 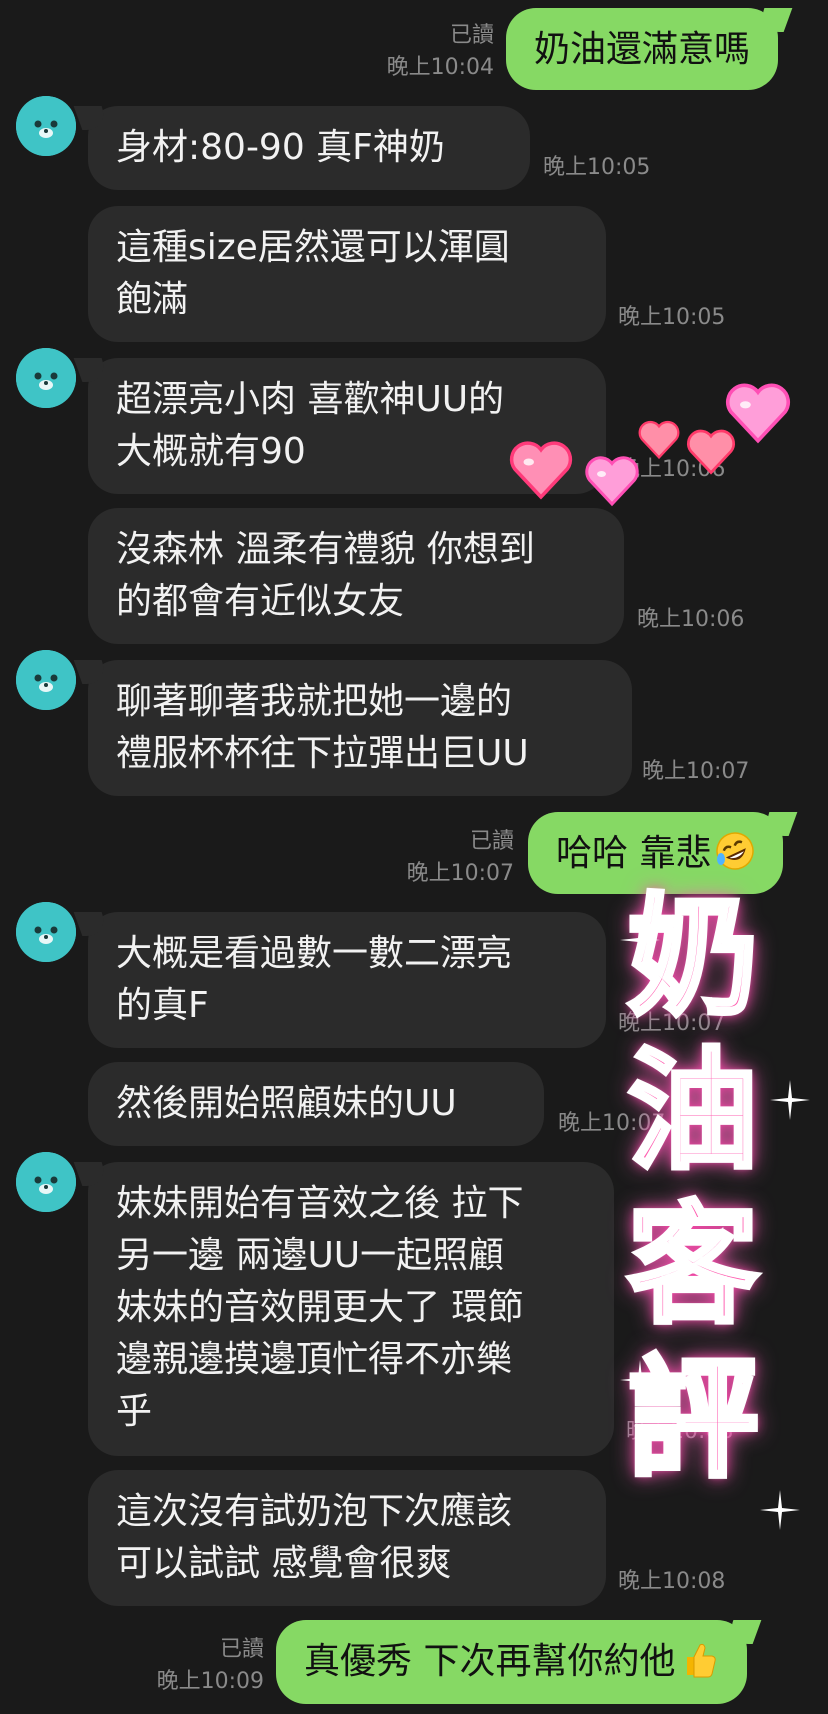 What do you see at coordinates (692, 1188) in the screenshot?
I see `sticker-text: 奶 油 客 評` at bounding box center [692, 1188].